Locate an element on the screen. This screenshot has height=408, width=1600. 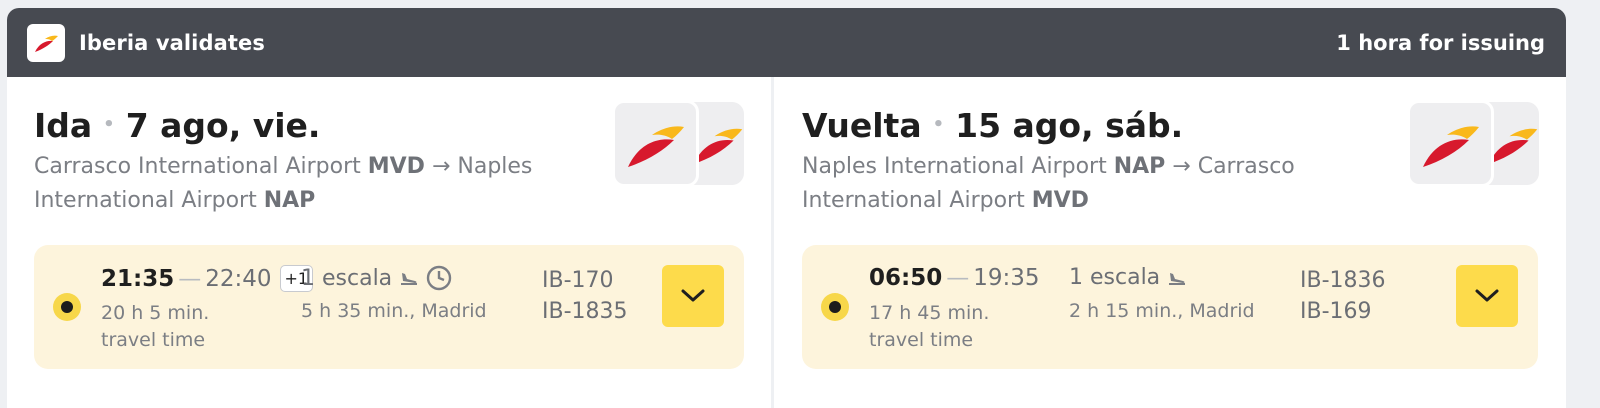
schedule: 06:50 — 19:35 is located at coordinates (954, 278).